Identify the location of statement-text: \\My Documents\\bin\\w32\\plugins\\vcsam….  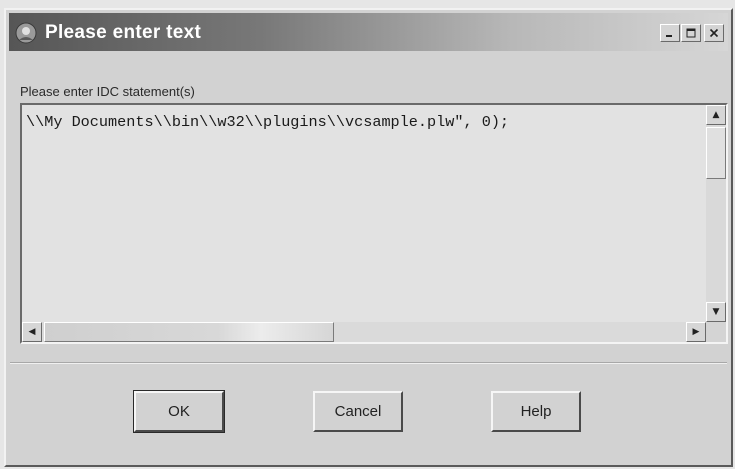
(267, 122).